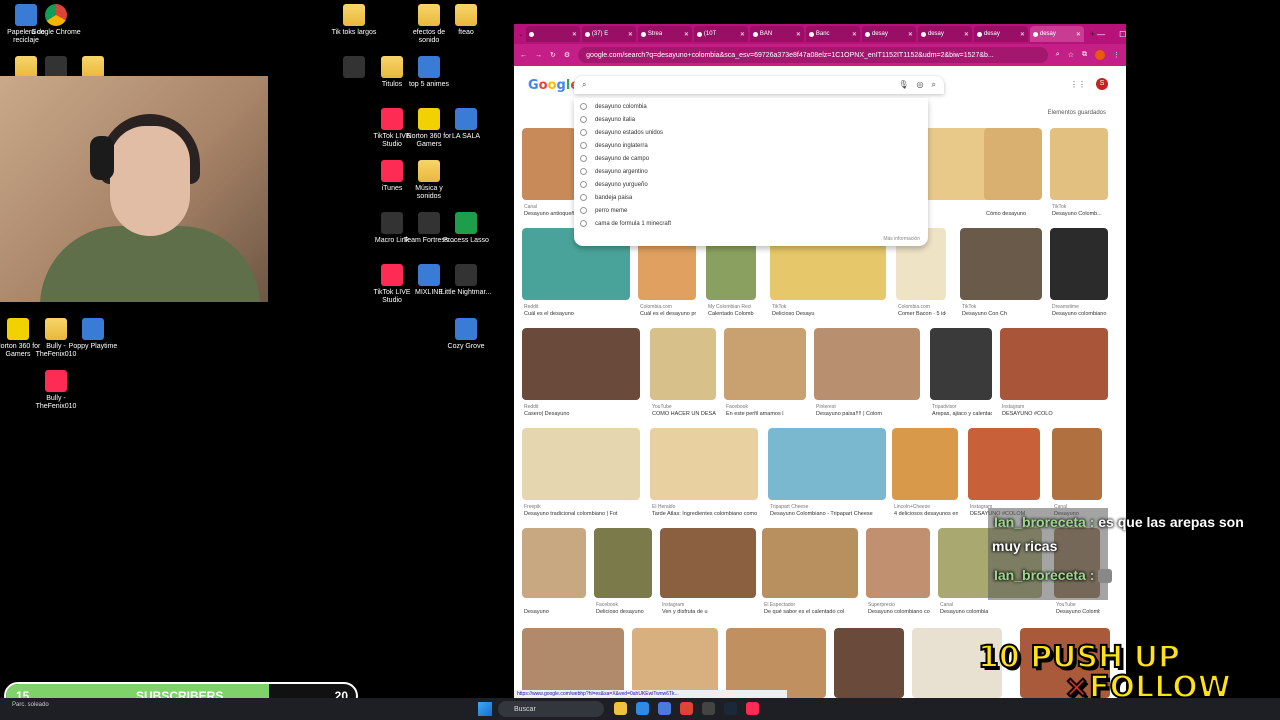 This screenshot has height=720, width=1280. What do you see at coordinates (1101, 34) in the screenshot?
I see `minimize-button: —` at bounding box center [1101, 34].